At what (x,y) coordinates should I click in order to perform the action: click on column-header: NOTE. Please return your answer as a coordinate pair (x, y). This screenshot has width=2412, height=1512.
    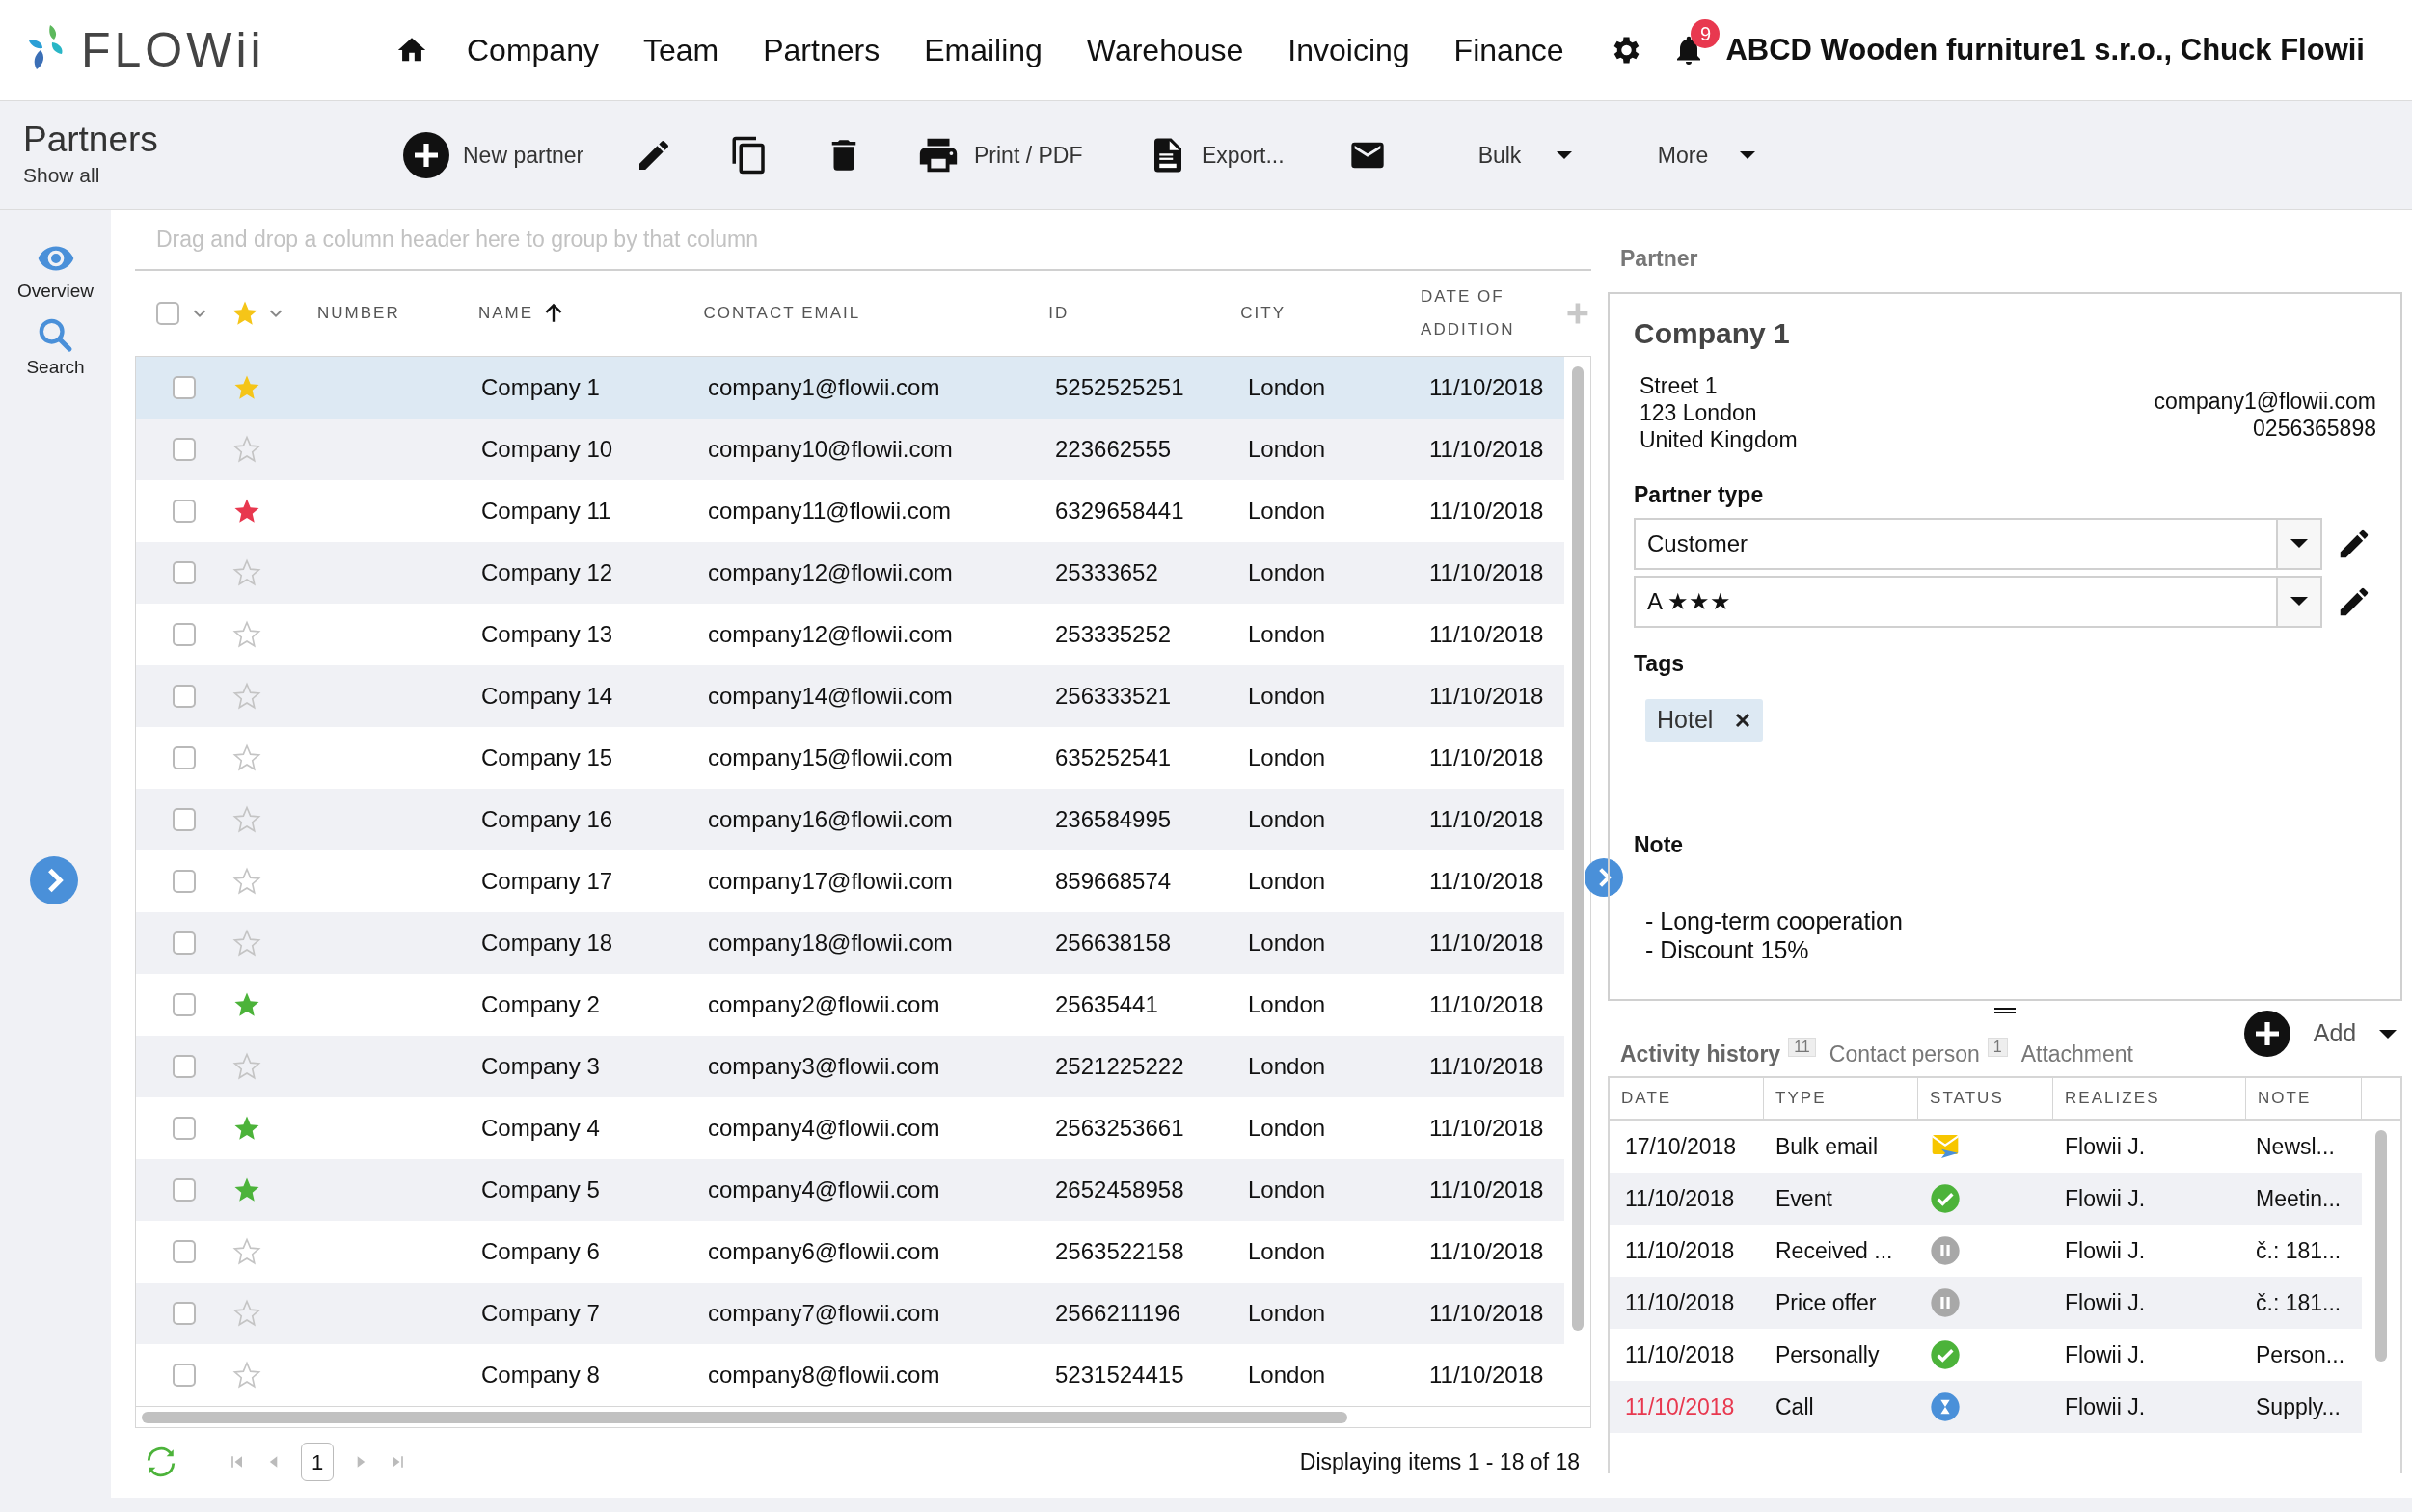
    Looking at the image, I should click on (2304, 1098).